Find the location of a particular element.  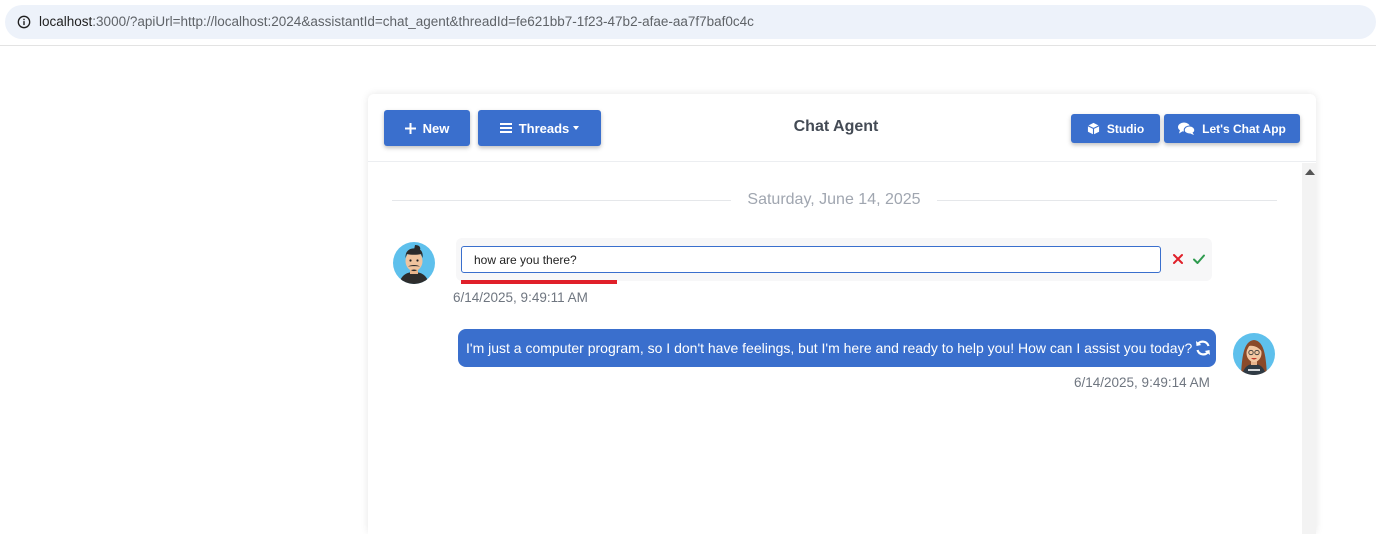

date-divider-line-left is located at coordinates (561, 200).